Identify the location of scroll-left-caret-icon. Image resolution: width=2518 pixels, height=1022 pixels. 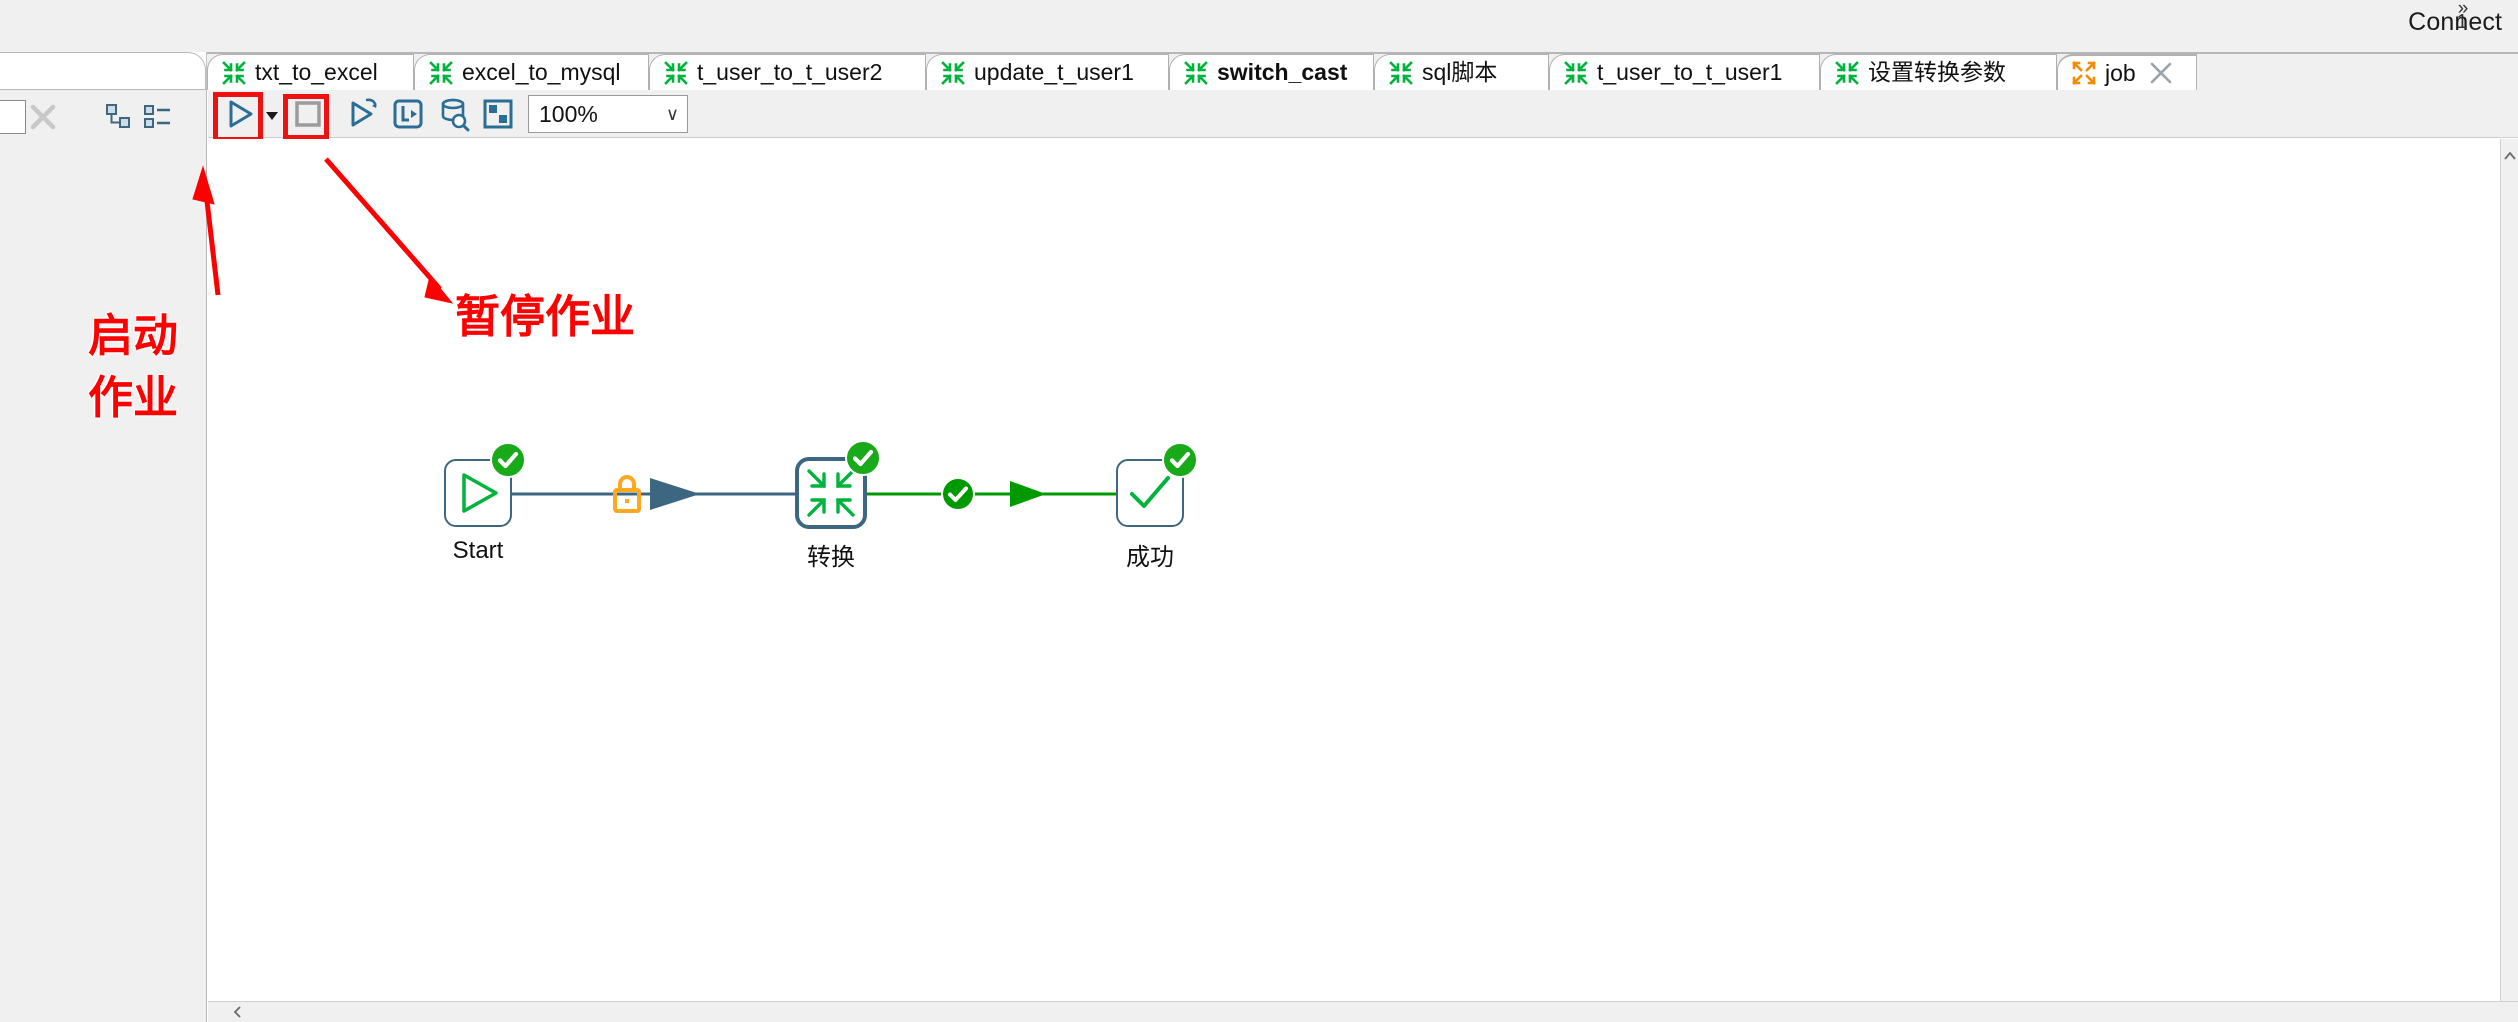
(238, 1012).